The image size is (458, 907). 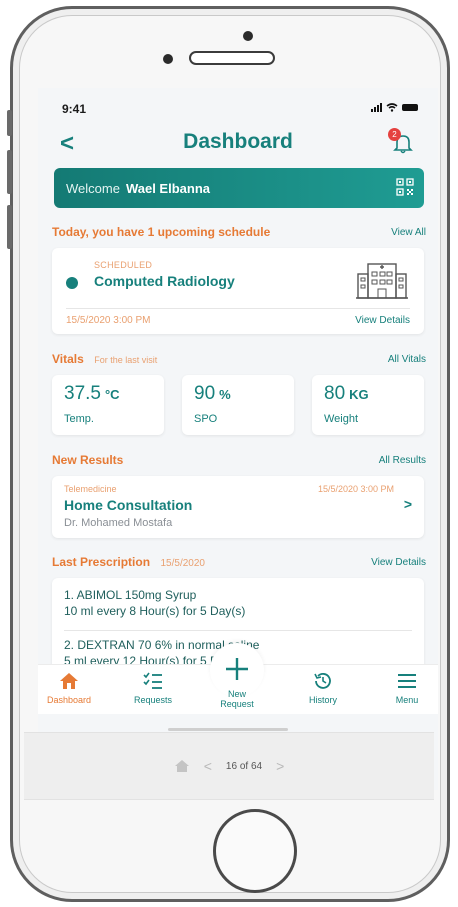 I want to click on tab-history: History, so click(x=323, y=688).